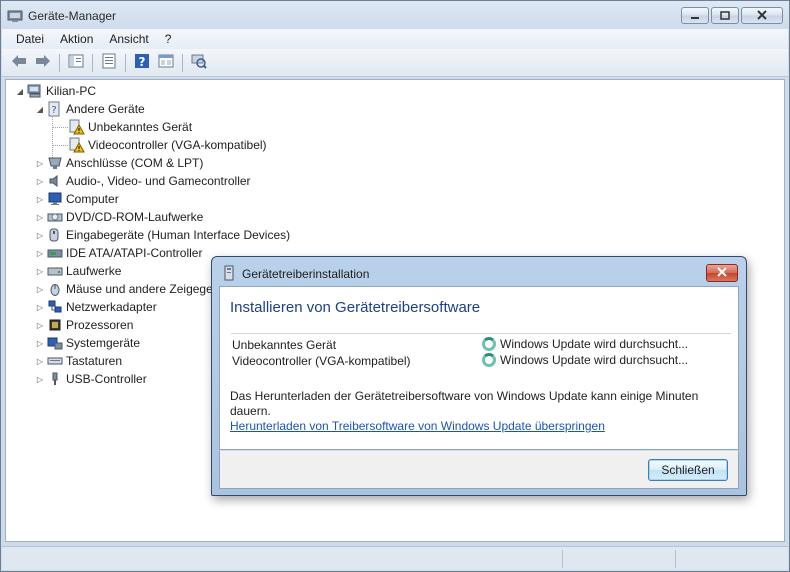 Image resolution: width=790 pixels, height=572 pixels. Describe the element at coordinates (134, 253) in the screenshot. I see `tree-item-label: IDE ATA/ATAPI-Controller` at that location.